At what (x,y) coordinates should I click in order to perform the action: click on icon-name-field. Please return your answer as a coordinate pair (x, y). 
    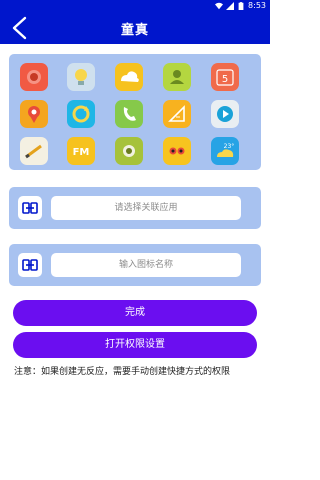
    Looking at the image, I should click on (146, 265).